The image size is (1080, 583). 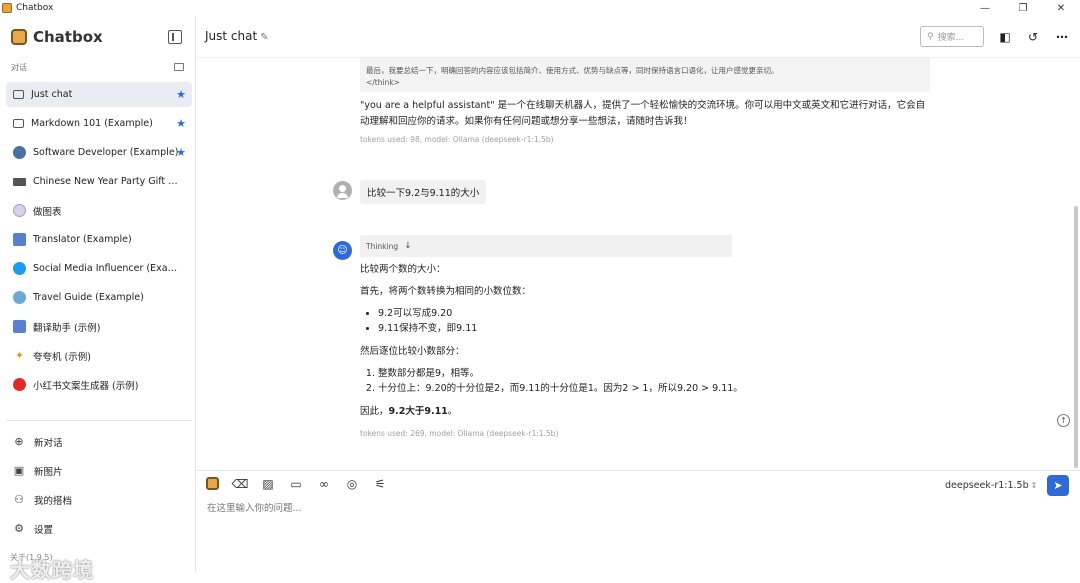 I want to click on chat-title: Just chat ✎, so click(x=237, y=36).